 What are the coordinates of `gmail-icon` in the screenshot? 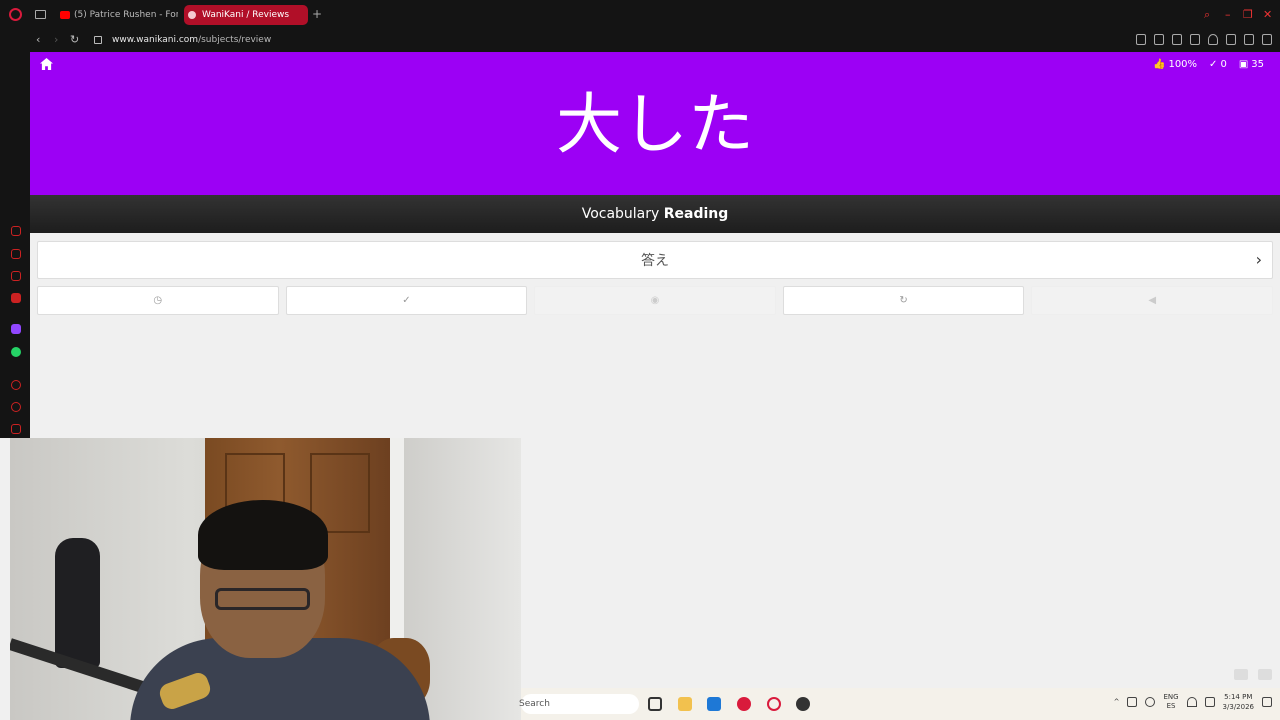 It's located at (16, 298).